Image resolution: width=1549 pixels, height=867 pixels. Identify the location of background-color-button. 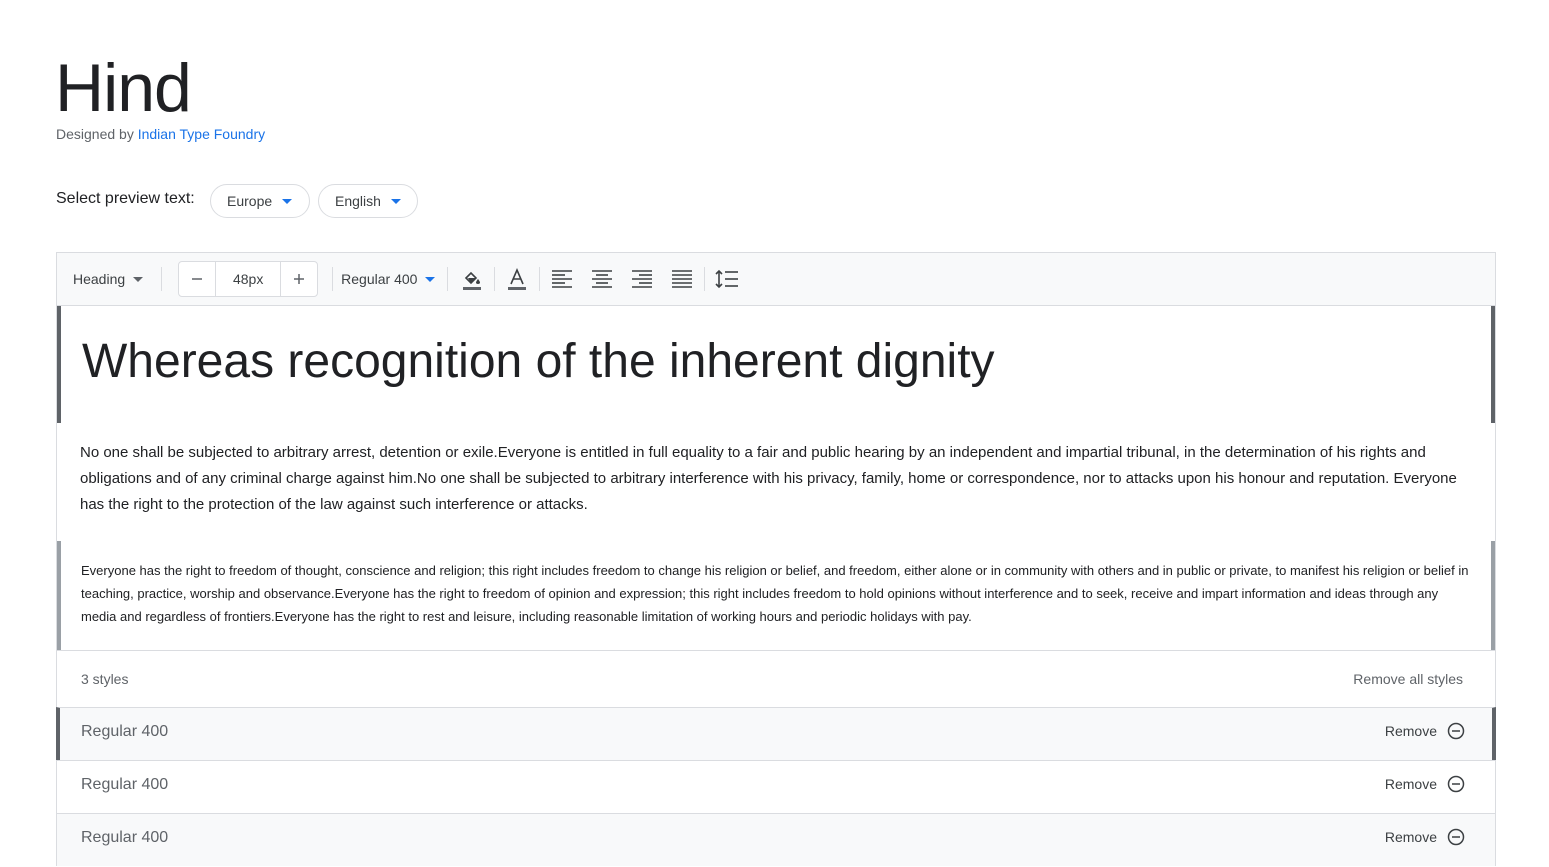
(472, 279).